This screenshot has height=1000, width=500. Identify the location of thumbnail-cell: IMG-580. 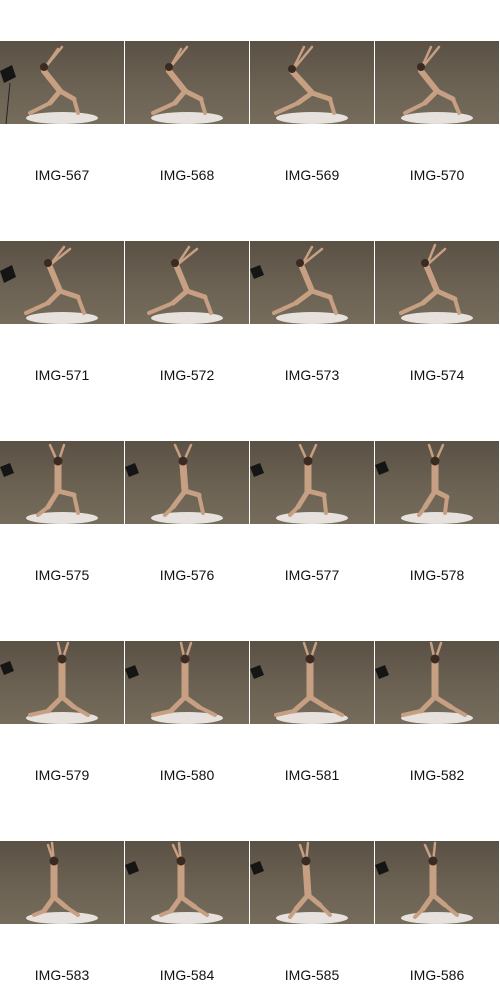
(187, 700).